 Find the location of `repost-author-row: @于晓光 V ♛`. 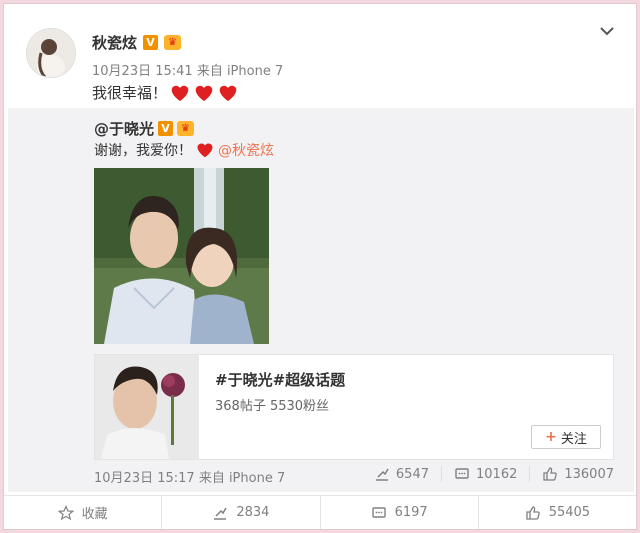

repost-author-row: @于晓光 V ♛ is located at coordinates (144, 128).